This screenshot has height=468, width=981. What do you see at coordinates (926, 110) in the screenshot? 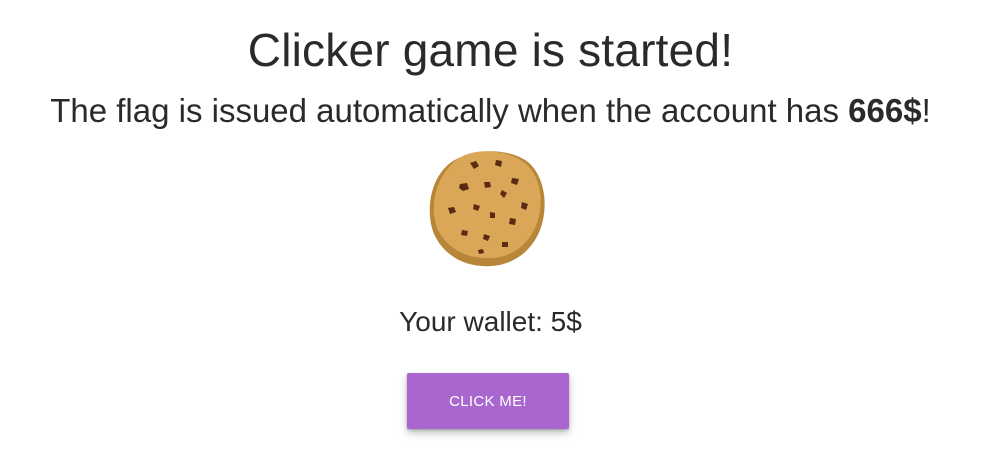
I see `flag-instructions-suffix: !` at bounding box center [926, 110].